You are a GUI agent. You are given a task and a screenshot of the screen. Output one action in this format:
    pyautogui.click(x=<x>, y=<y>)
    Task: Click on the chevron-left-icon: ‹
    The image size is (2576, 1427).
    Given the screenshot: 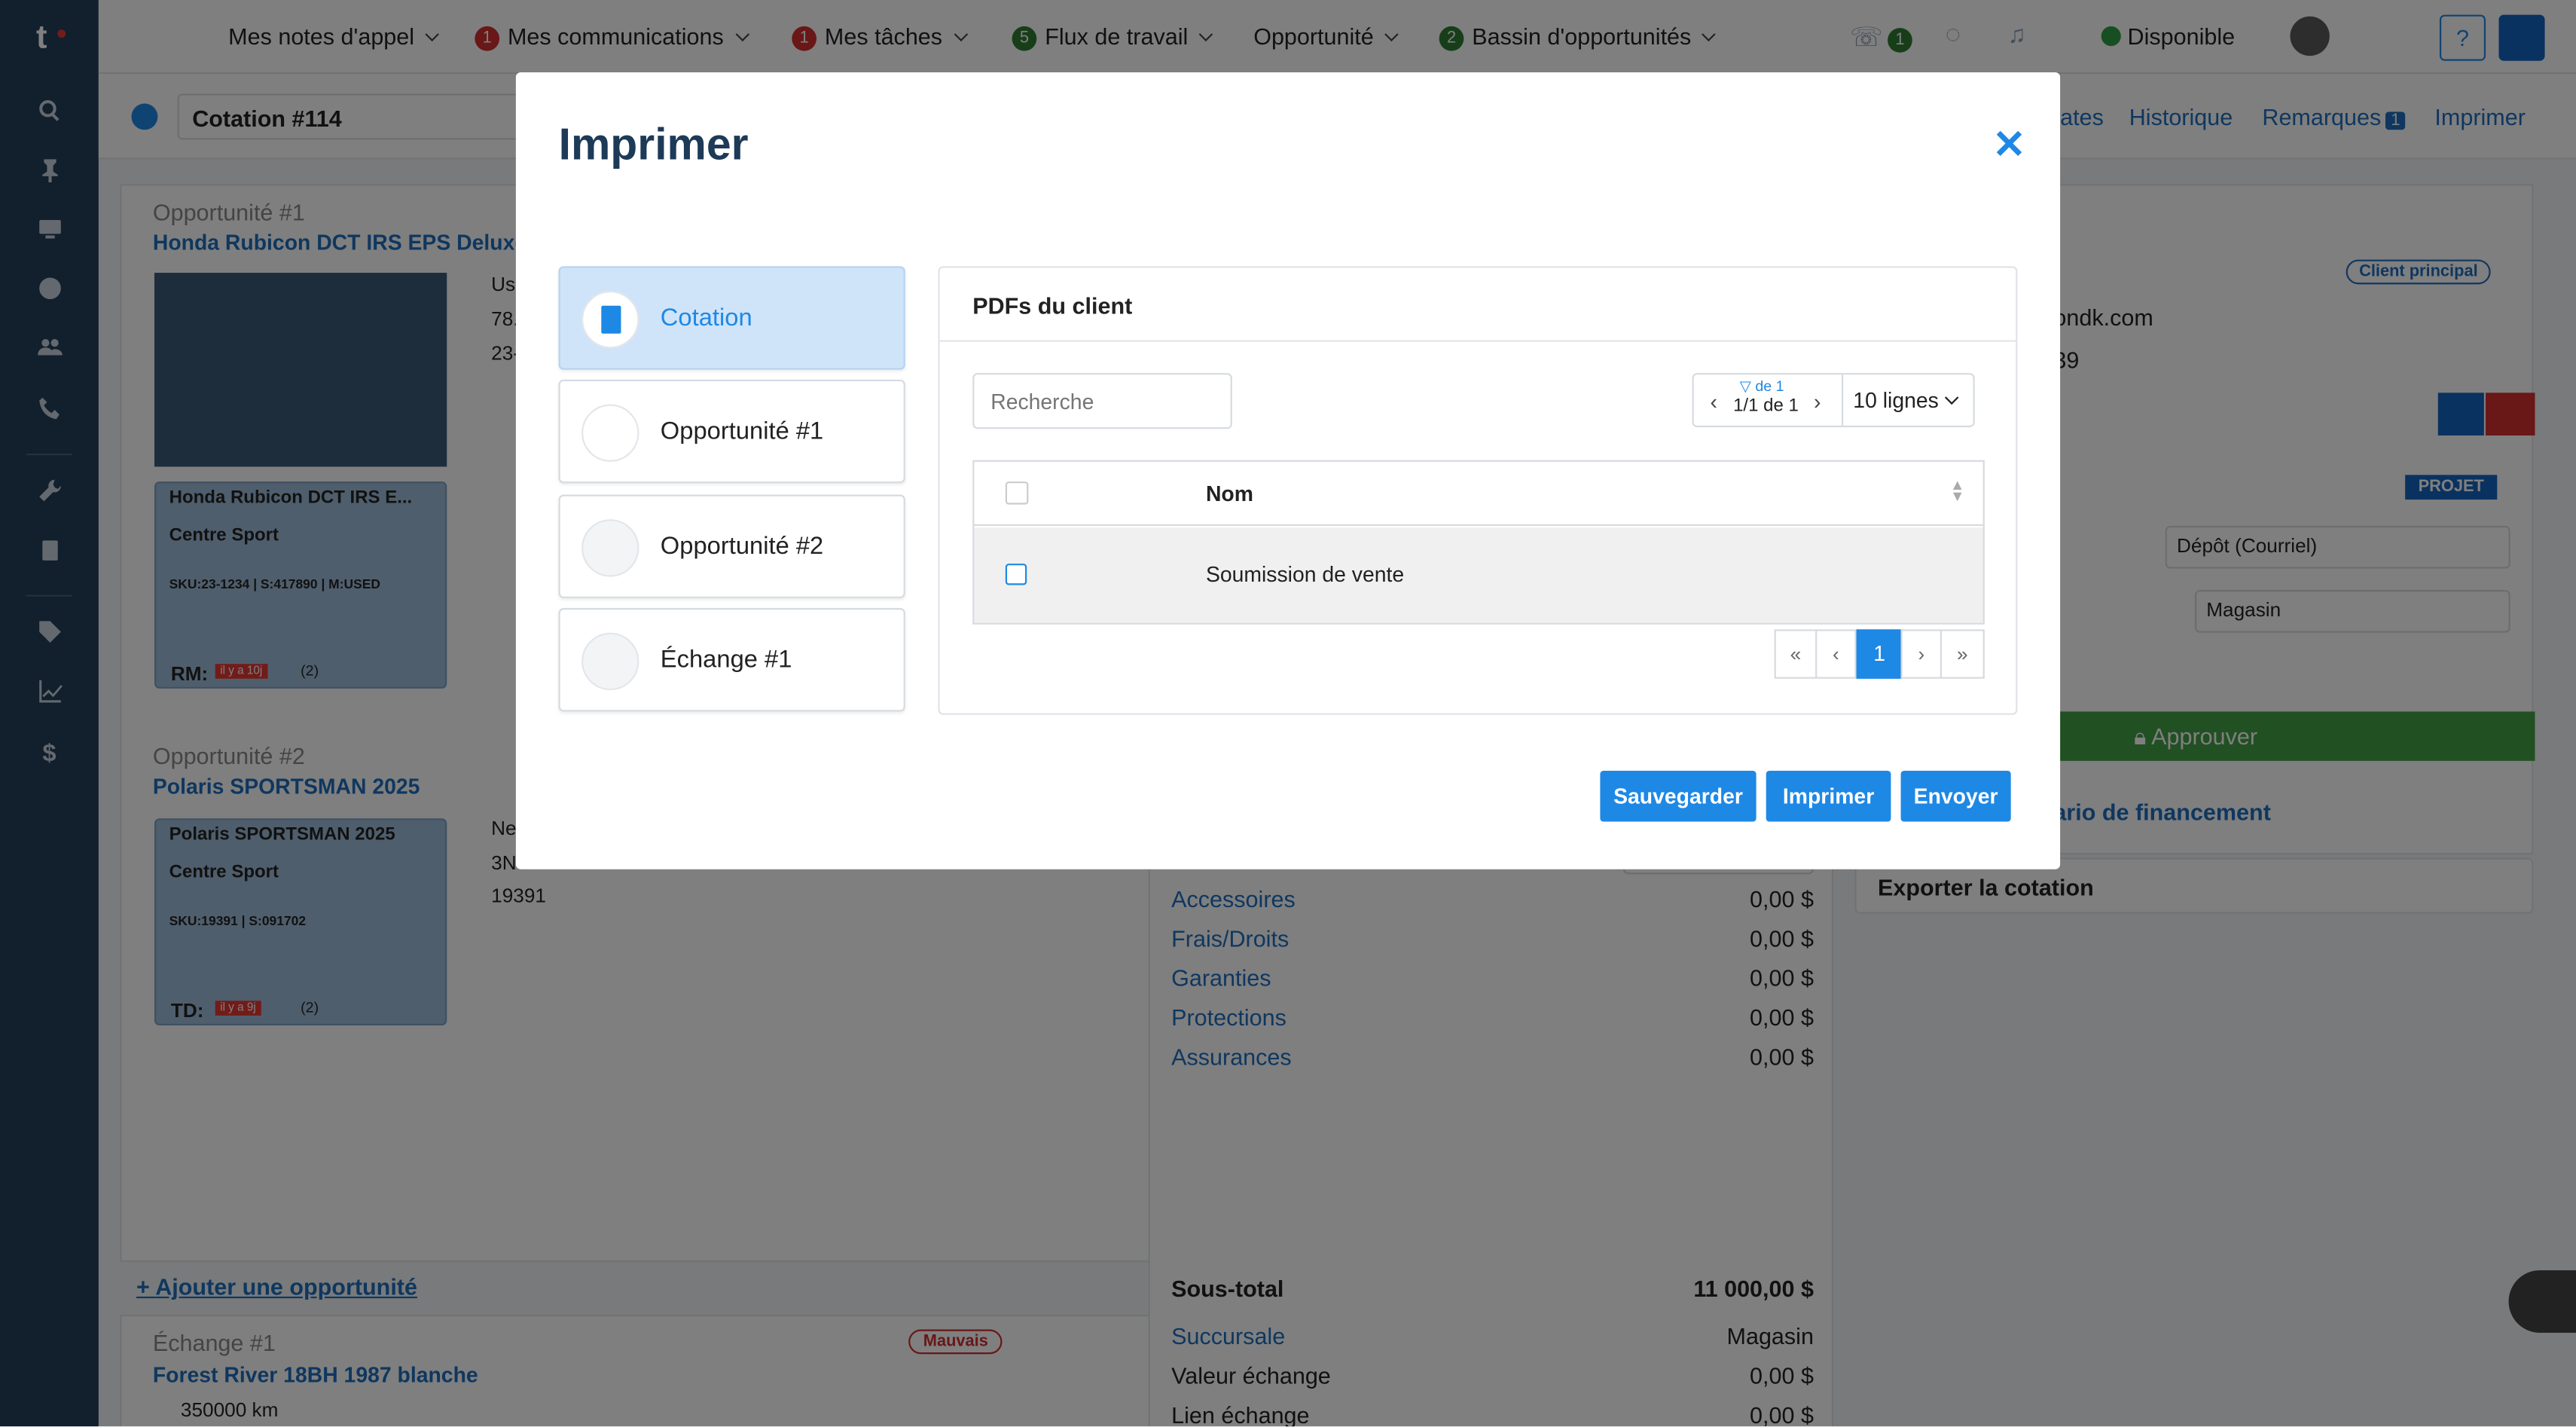 What is the action you would take?
    pyautogui.click(x=1714, y=402)
    